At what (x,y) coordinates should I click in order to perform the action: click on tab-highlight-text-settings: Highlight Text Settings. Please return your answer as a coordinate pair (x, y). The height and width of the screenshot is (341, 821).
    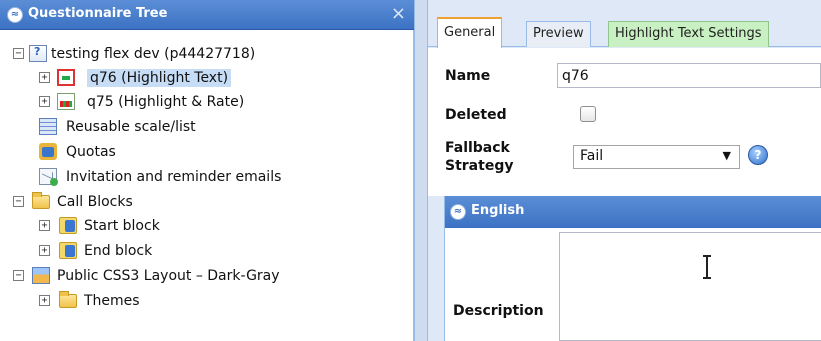
    Looking at the image, I should click on (688, 34).